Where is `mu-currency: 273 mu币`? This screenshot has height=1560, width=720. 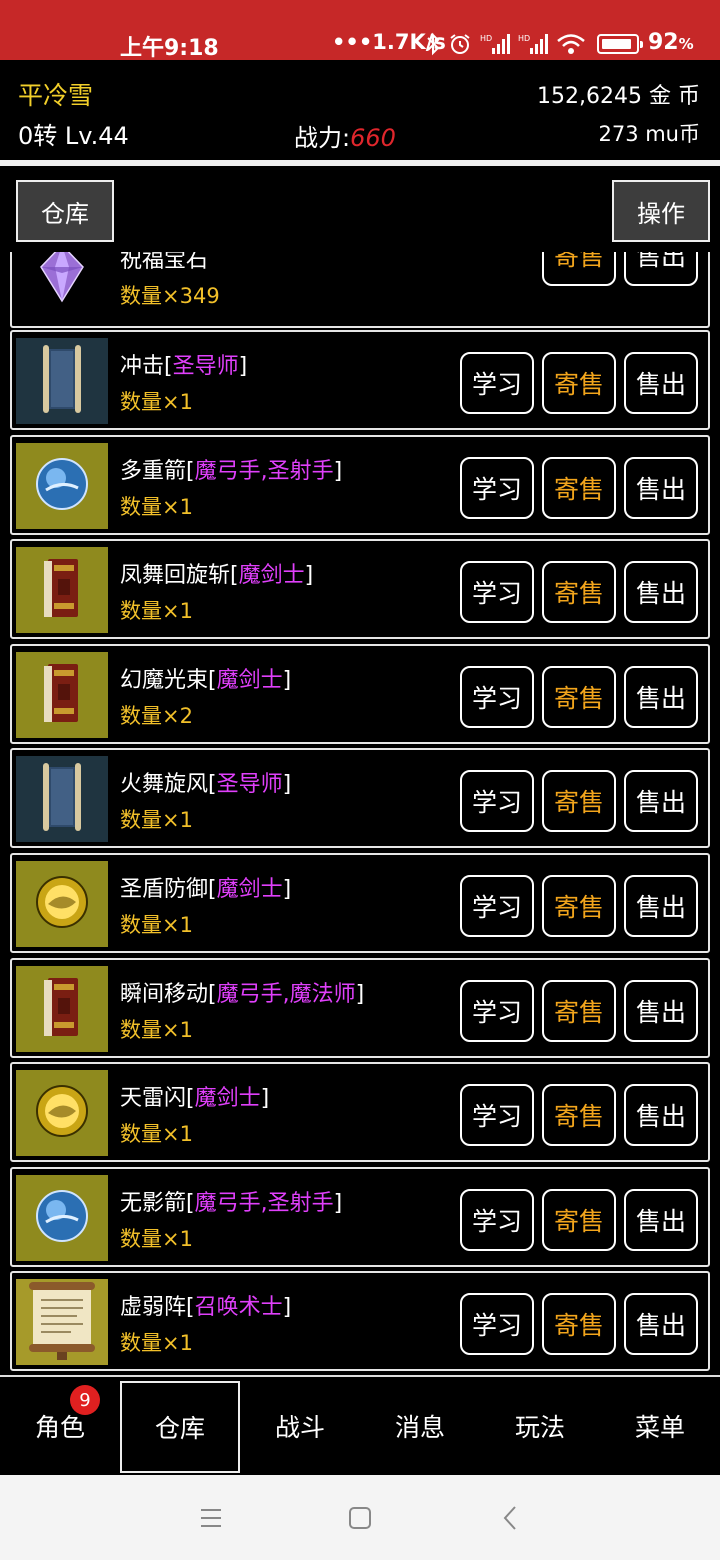 mu-currency: 273 mu币 is located at coordinates (649, 134).